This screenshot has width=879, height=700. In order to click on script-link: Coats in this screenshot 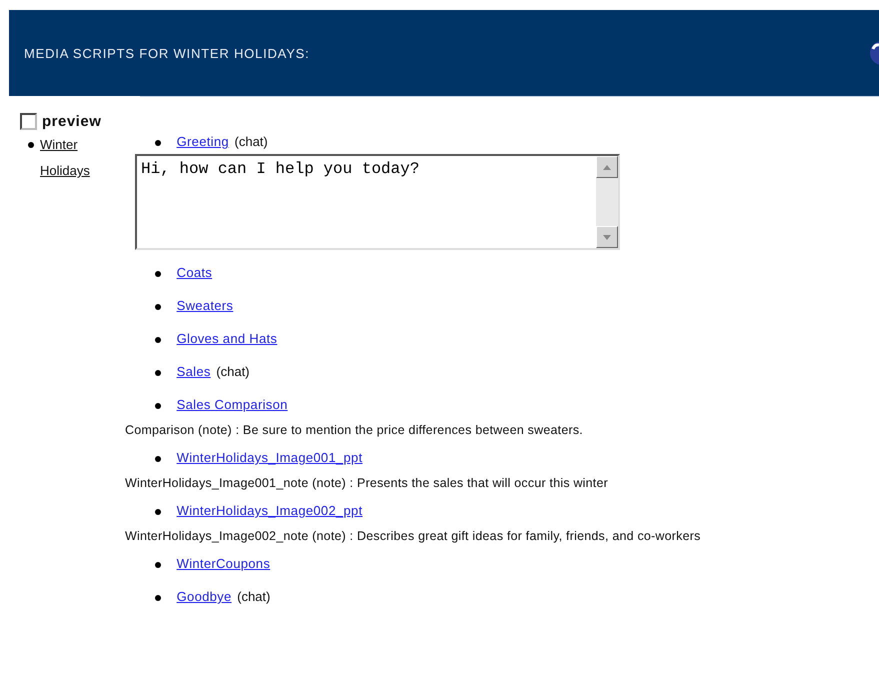, I will do `click(194, 272)`.